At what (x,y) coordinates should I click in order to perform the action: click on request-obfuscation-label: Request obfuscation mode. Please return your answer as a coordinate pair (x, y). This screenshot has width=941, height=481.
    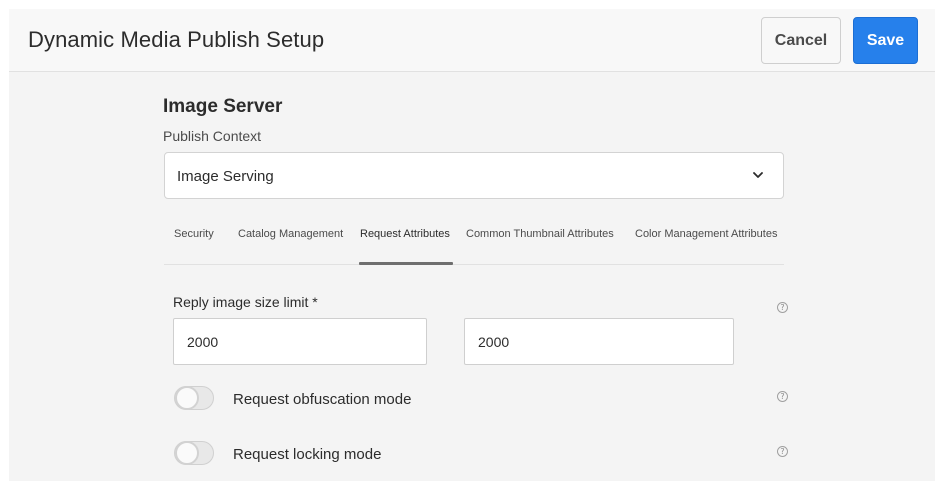
    Looking at the image, I should click on (322, 399).